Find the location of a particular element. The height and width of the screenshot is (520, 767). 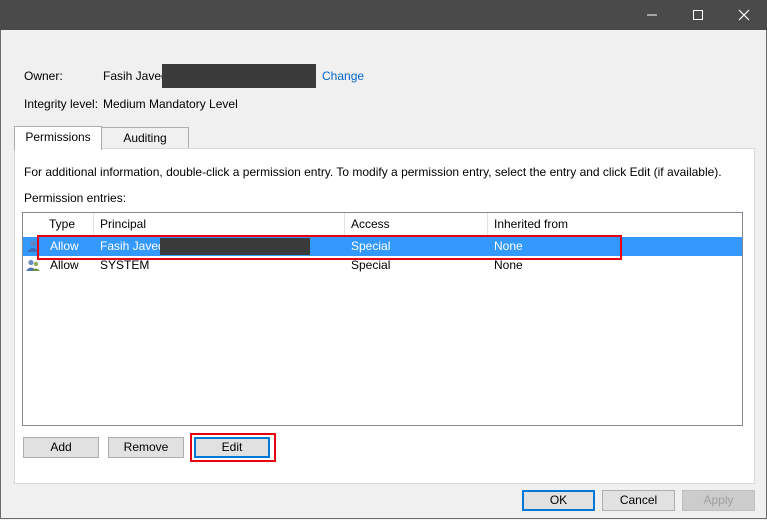

column-header-access: Access is located at coordinates (416, 224).